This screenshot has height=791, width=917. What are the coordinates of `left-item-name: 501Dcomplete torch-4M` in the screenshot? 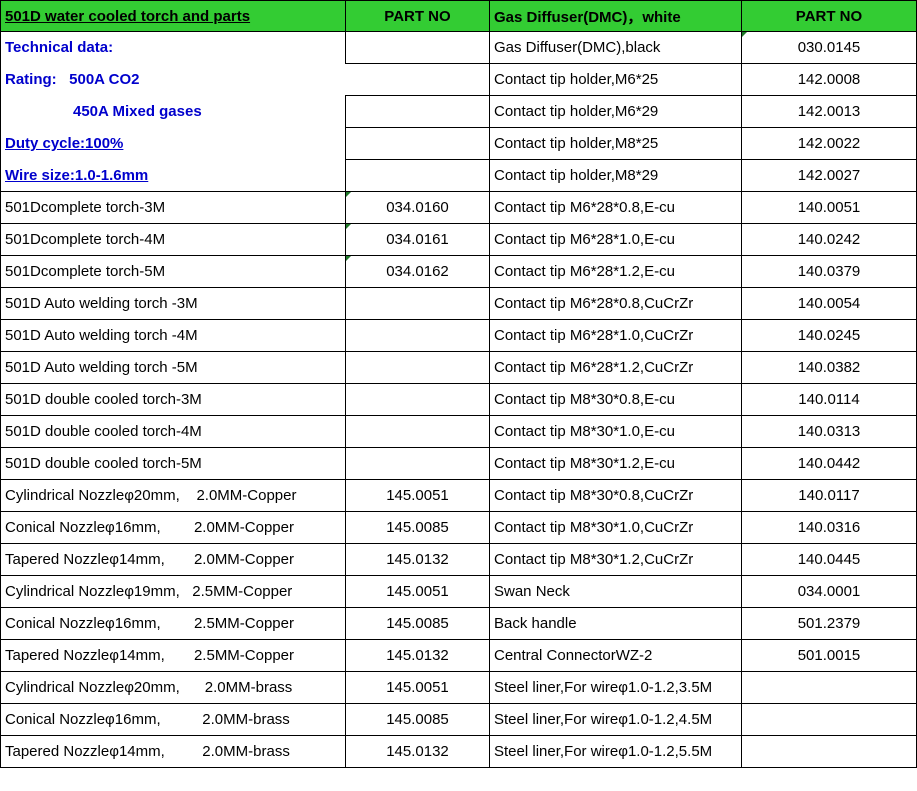 It's located at (173, 239).